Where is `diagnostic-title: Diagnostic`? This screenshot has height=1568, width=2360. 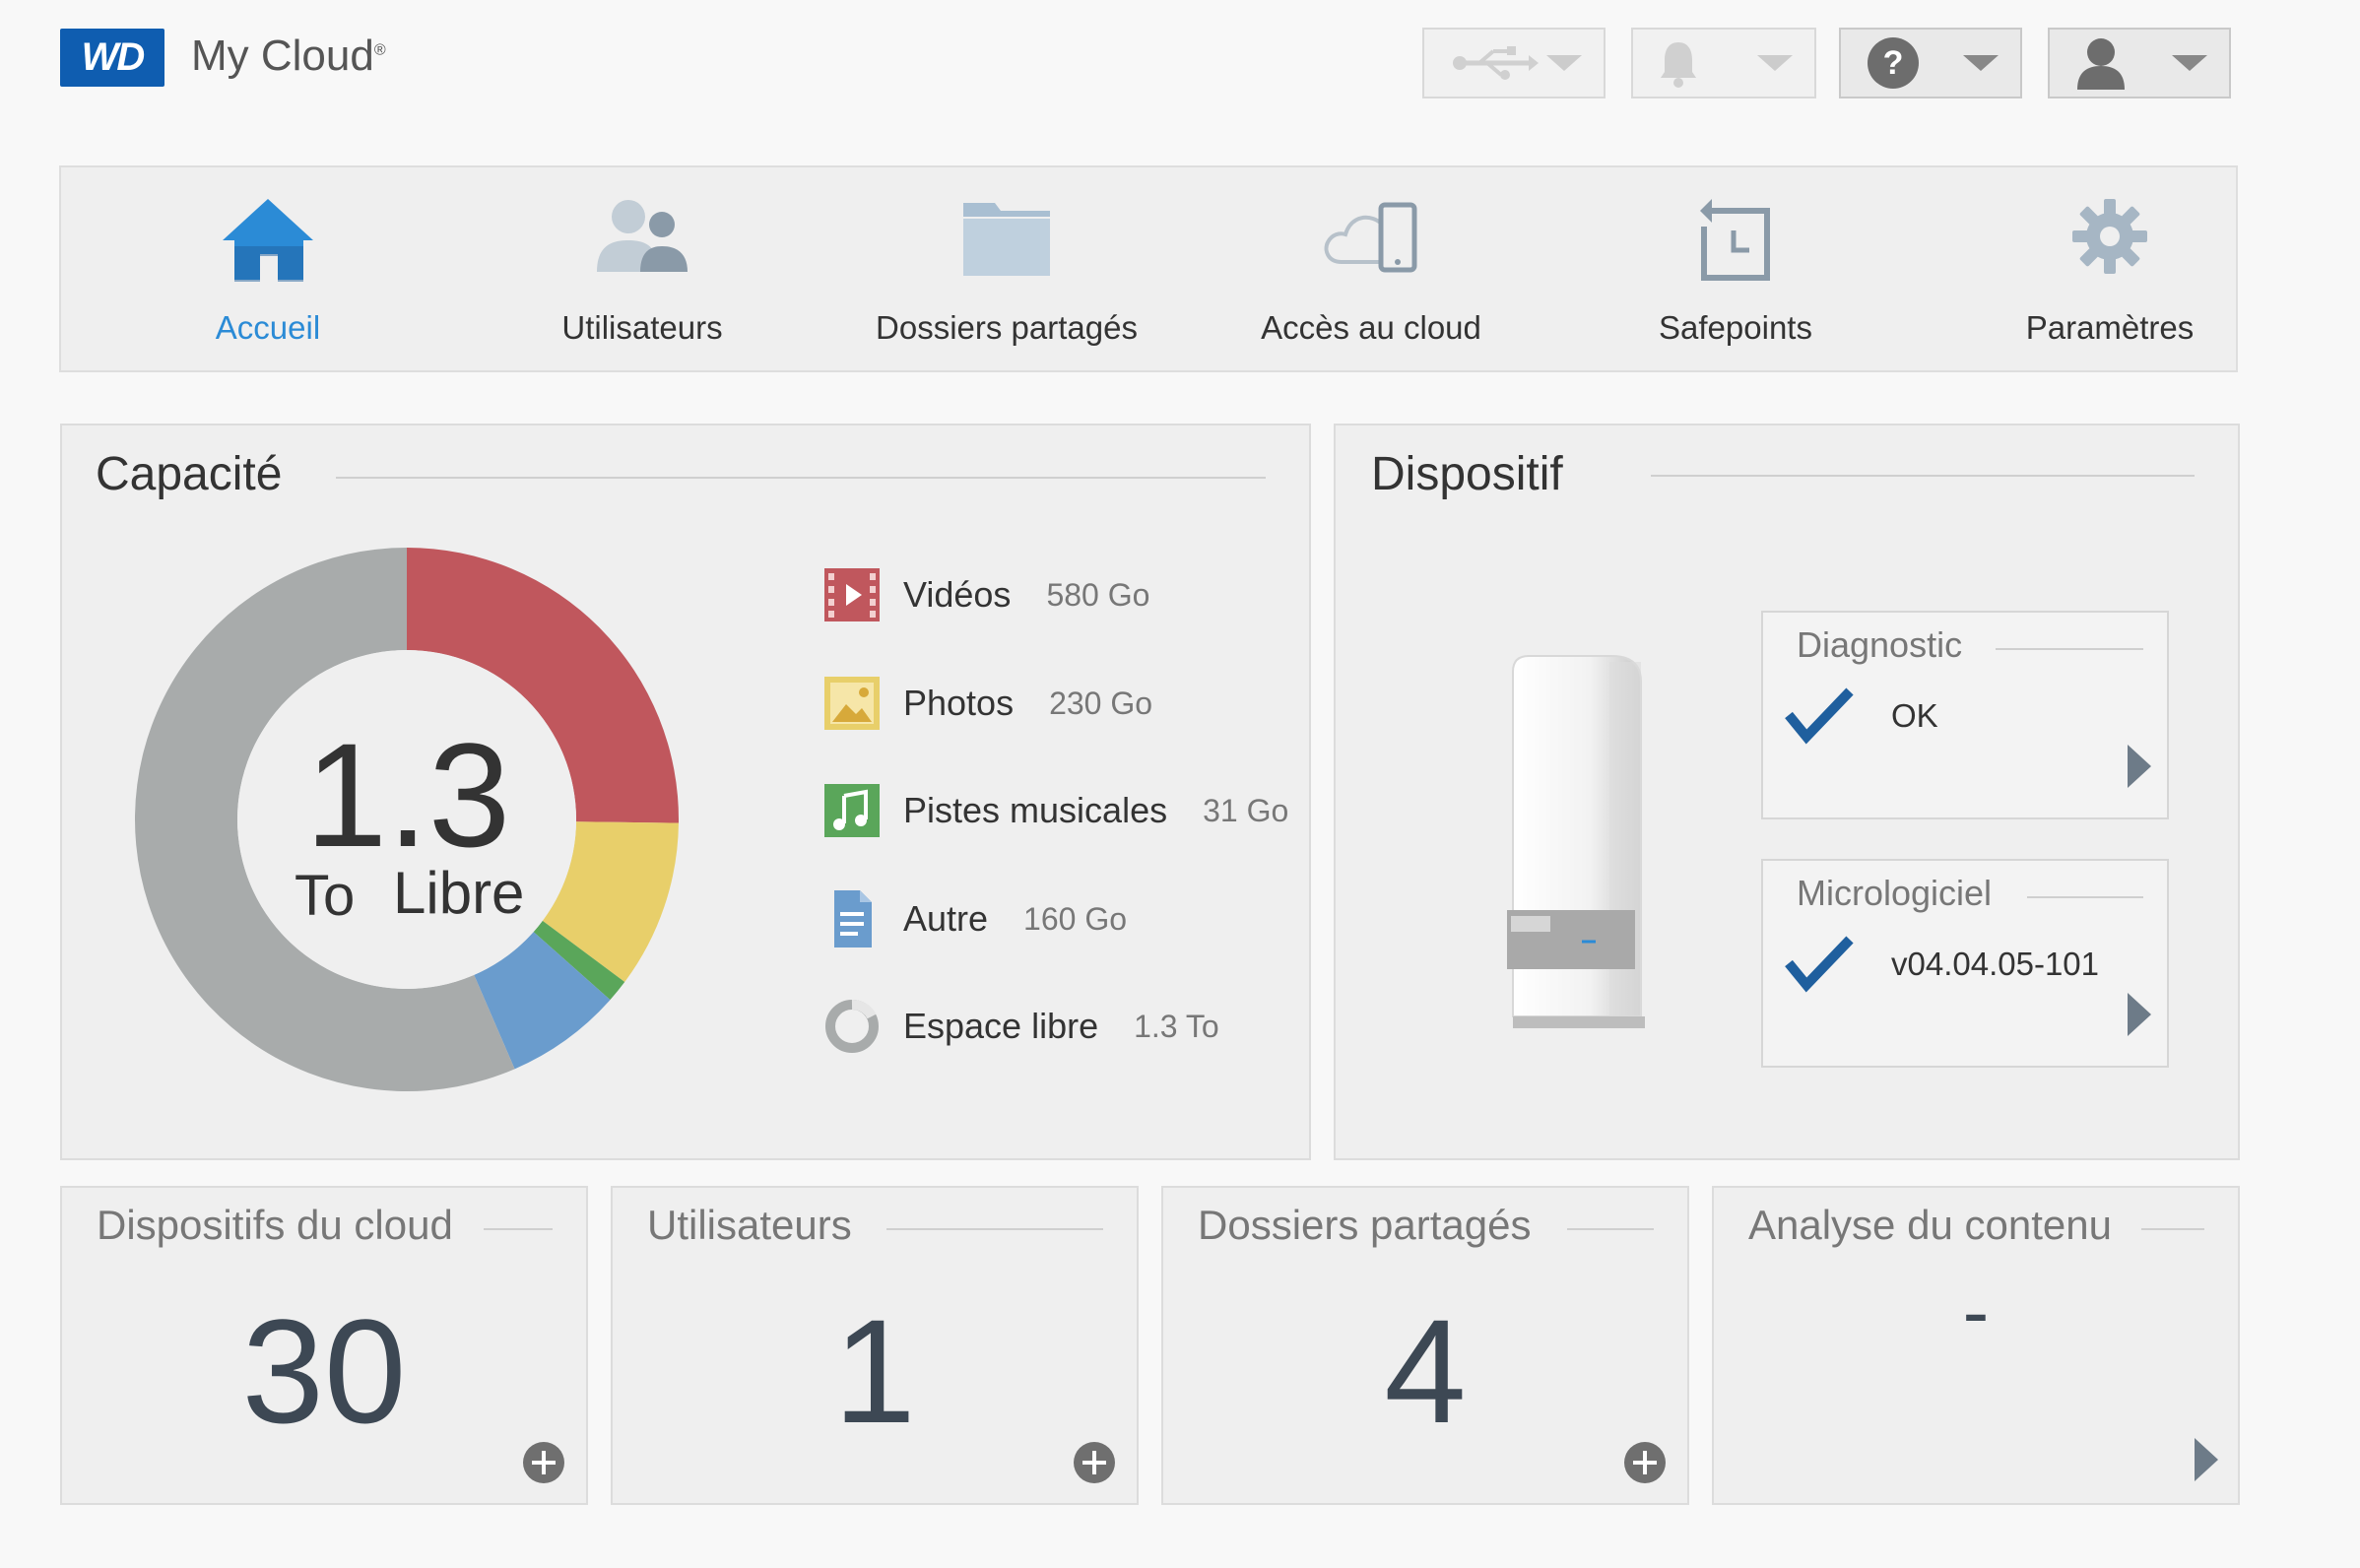
diagnostic-title: Diagnostic is located at coordinates (1880, 644).